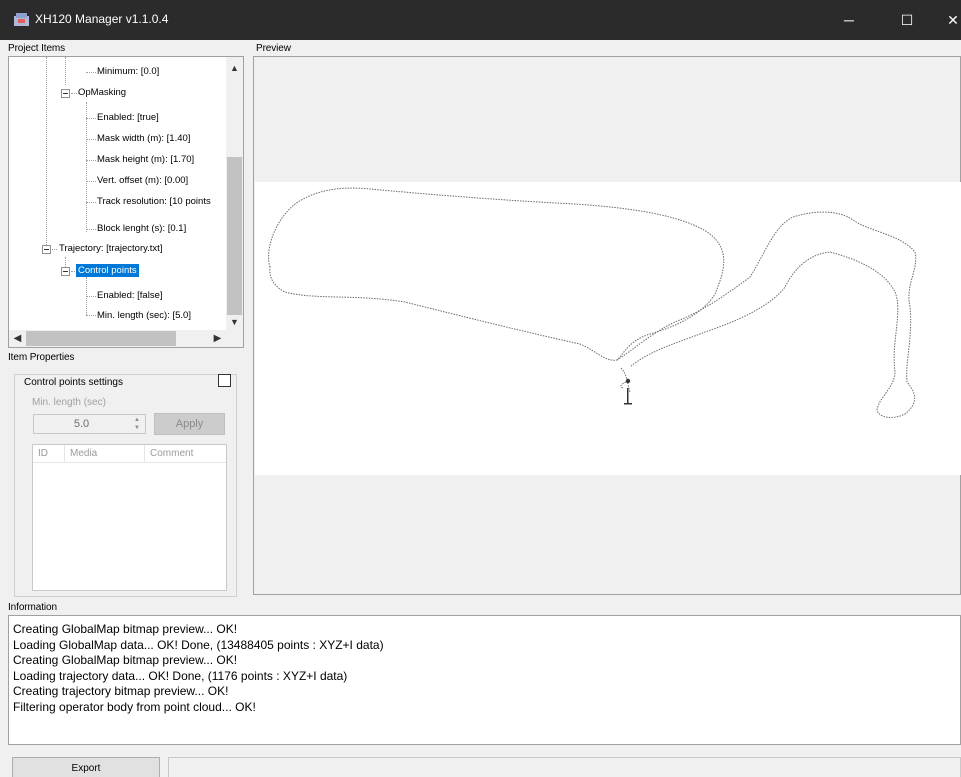 Image resolution: width=961 pixels, height=777 pixels. Describe the element at coordinates (185, 454) in the screenshot. I see `column-header-comment: Comment` at that location.